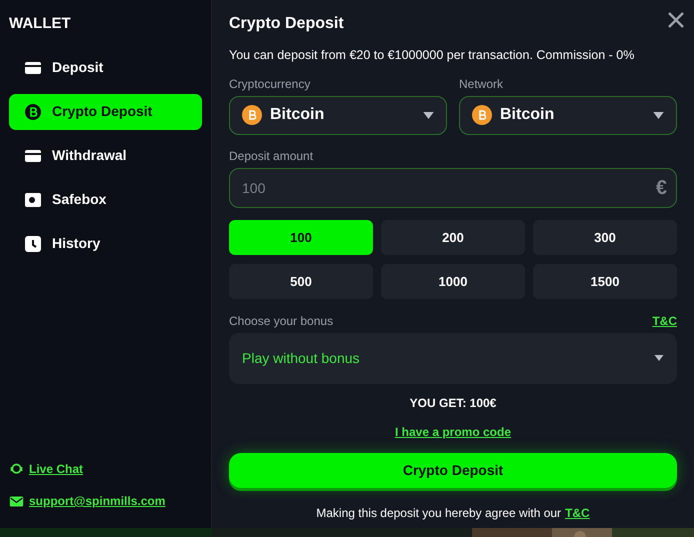 The width and height of the screenshot is (694, 537). I want to click on email-link: support@spinmills.com, so click(97, 501).